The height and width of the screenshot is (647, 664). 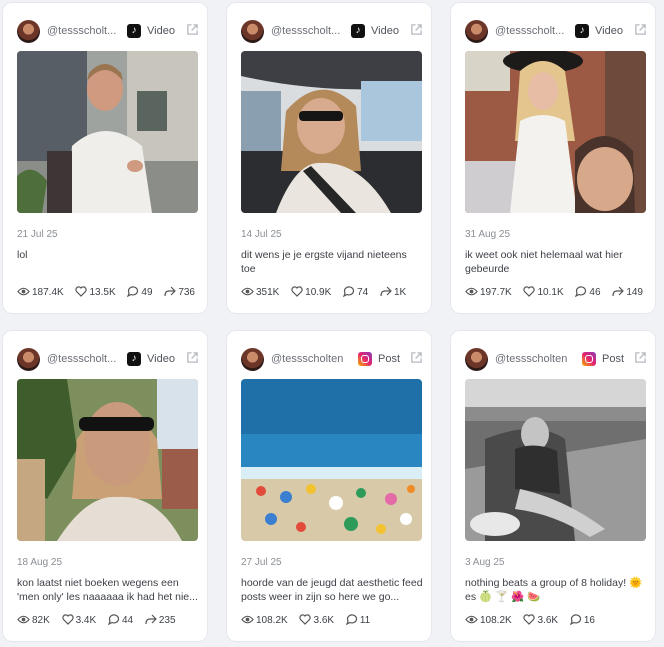 I want to click on comments-stat: 16, so click(x=582, y=620).